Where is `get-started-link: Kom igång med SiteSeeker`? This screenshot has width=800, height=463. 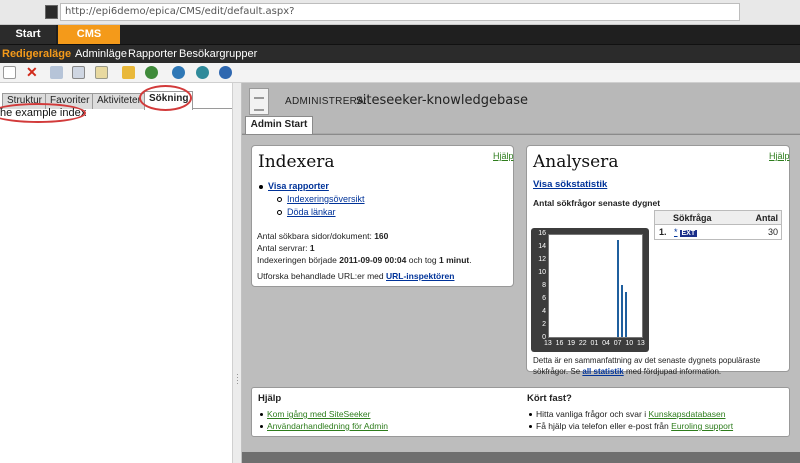 get-started-link: Kom igång med SiteSeeker is located at coordinates (318, 414).